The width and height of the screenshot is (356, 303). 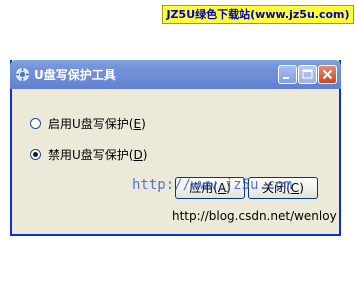 I want to click on radio-enable-label: 启用U盘写保护(E), so click(x=97, y=123).